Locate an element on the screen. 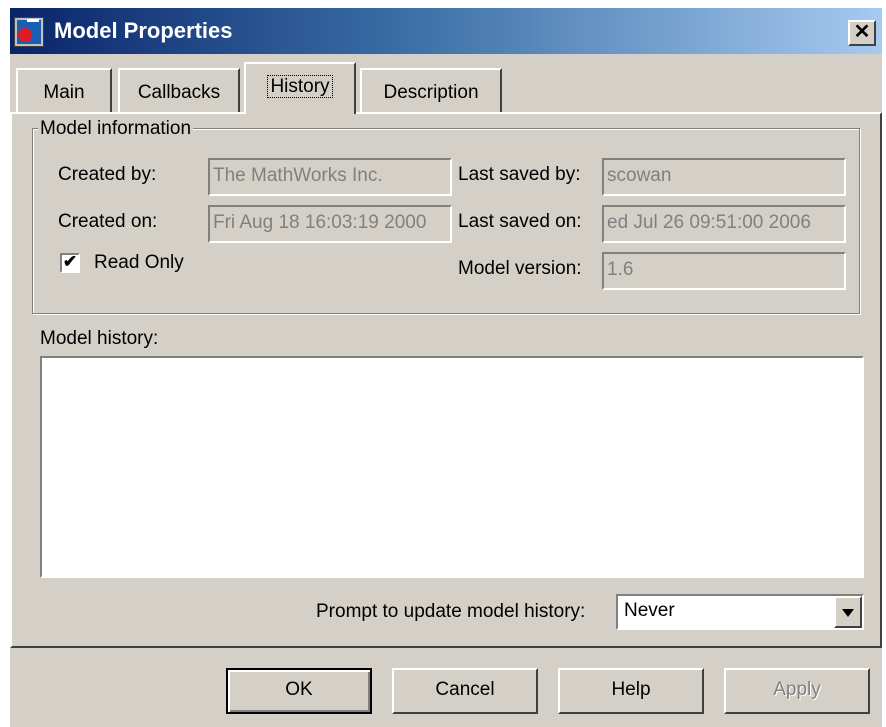 The height and width of the screenshot is (727, 886). check-icon: ✔ is located at coordinates (70, 261).